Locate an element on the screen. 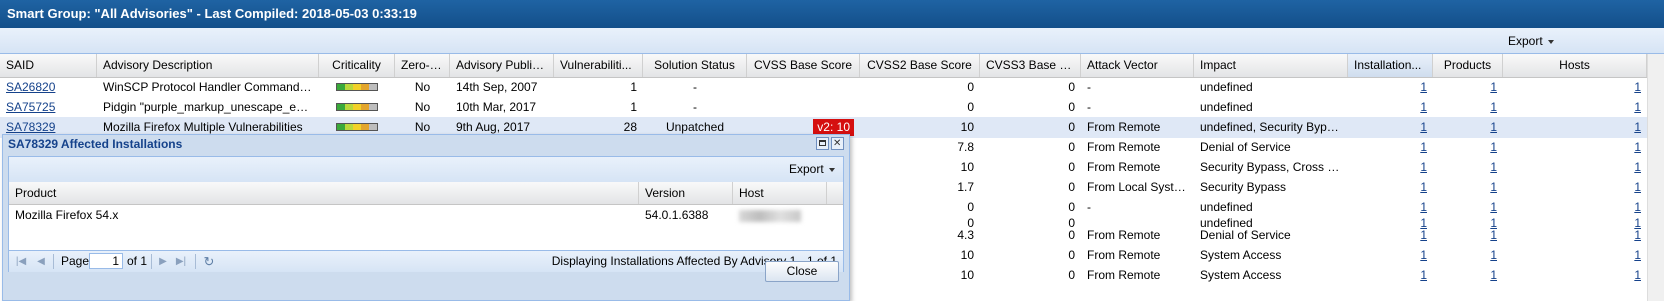 The height and width of the screenshot is (301, 1664). advisory-link: SA75725 is located at coordinates (30, 107).